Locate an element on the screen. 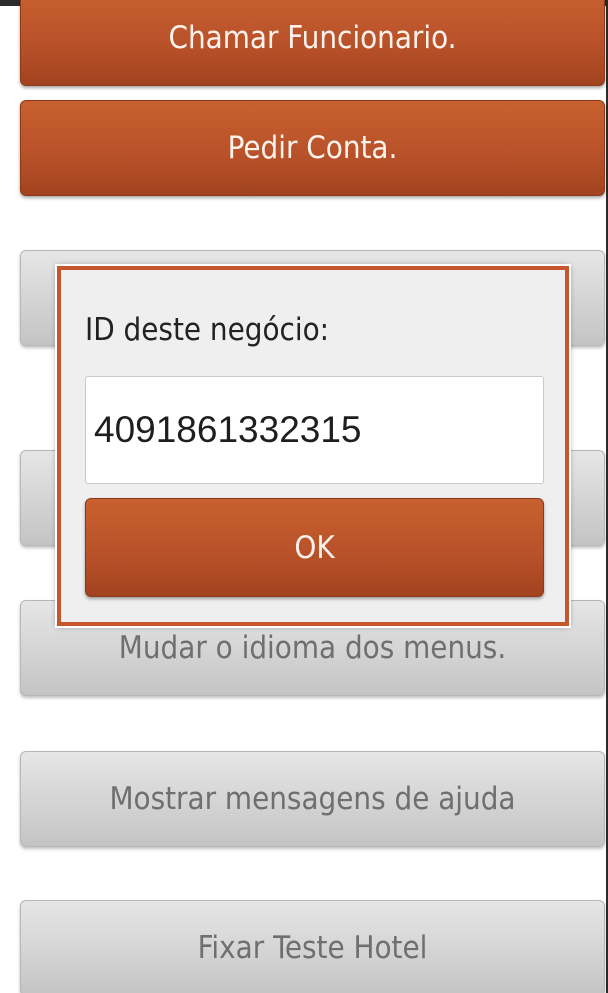  call-staff-button: Chamar Funcionario. is located at coordinates (312, 43).